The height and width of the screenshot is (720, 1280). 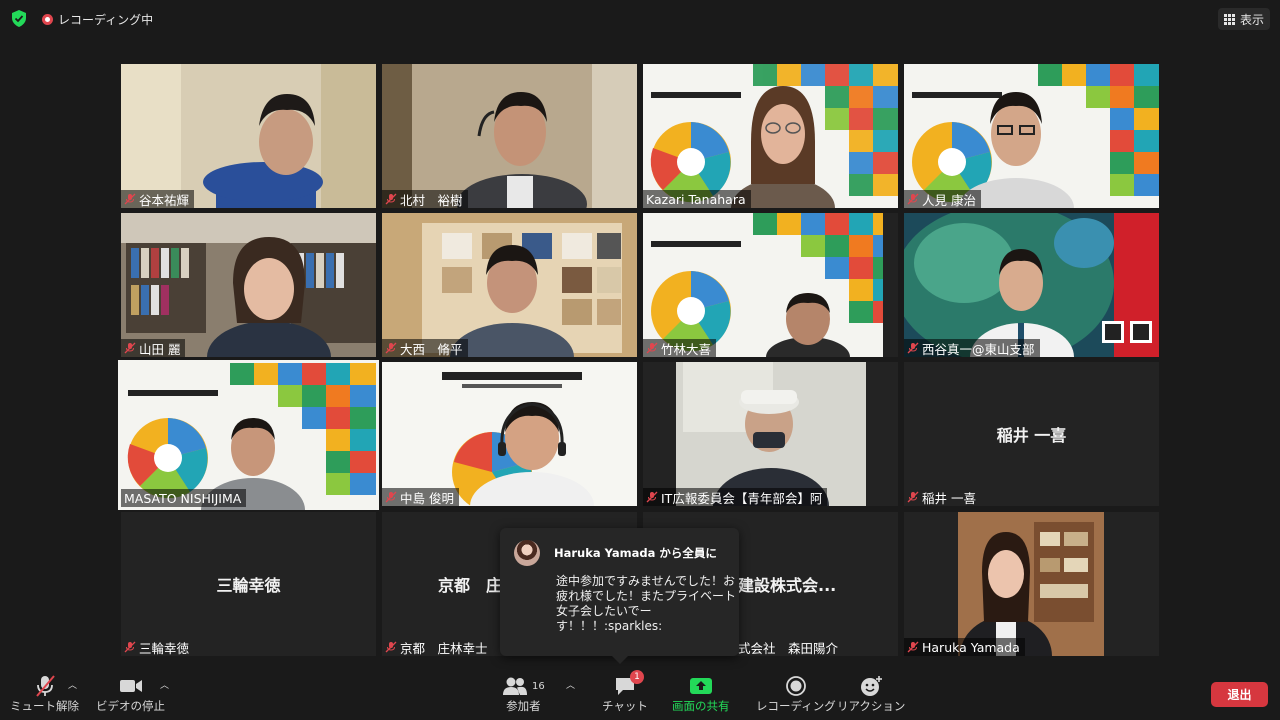 I want to click on participant-name: Kazari Tanahara, so click(x=696, y=199).